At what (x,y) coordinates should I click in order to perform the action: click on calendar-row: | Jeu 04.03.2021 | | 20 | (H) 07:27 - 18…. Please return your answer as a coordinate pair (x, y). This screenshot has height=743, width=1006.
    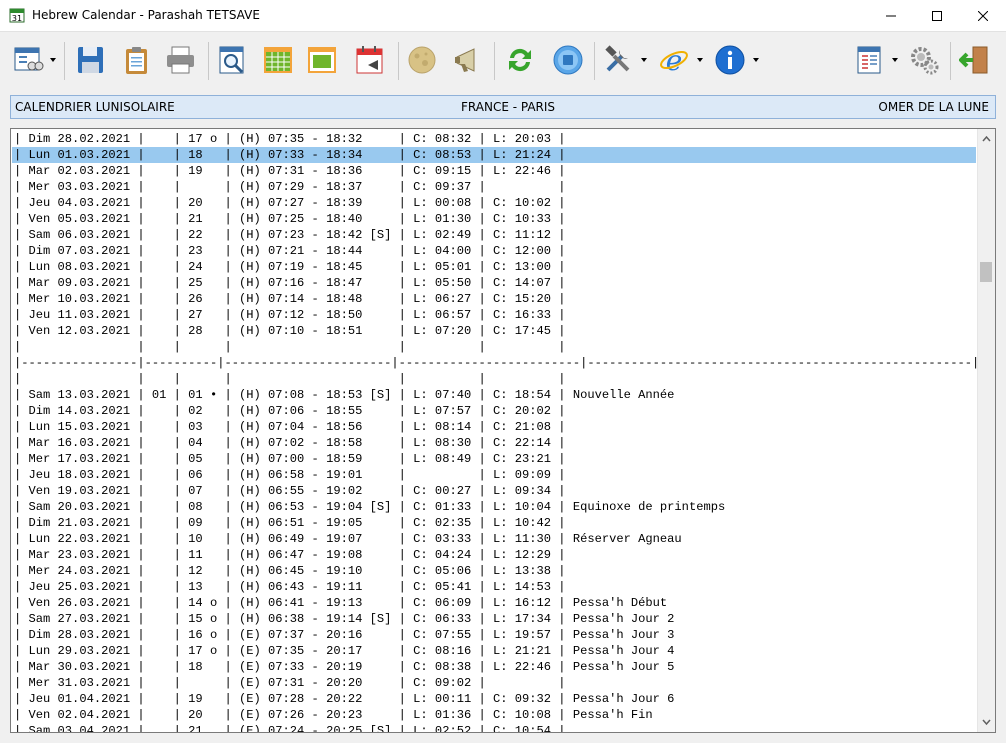
    Looking at the image, I should click on (494, 203).